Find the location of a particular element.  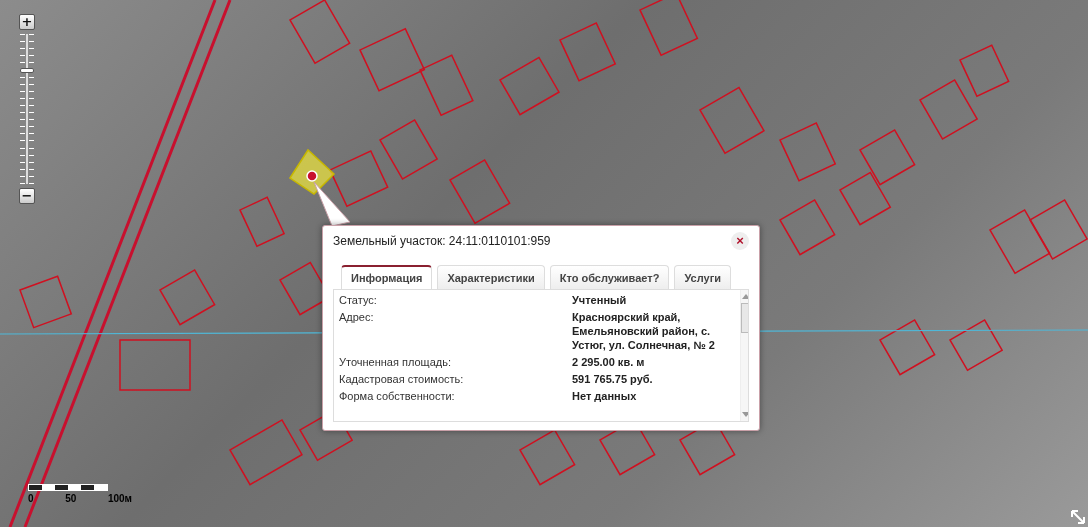

tab: Услуги is located at coordinates (702, 277).